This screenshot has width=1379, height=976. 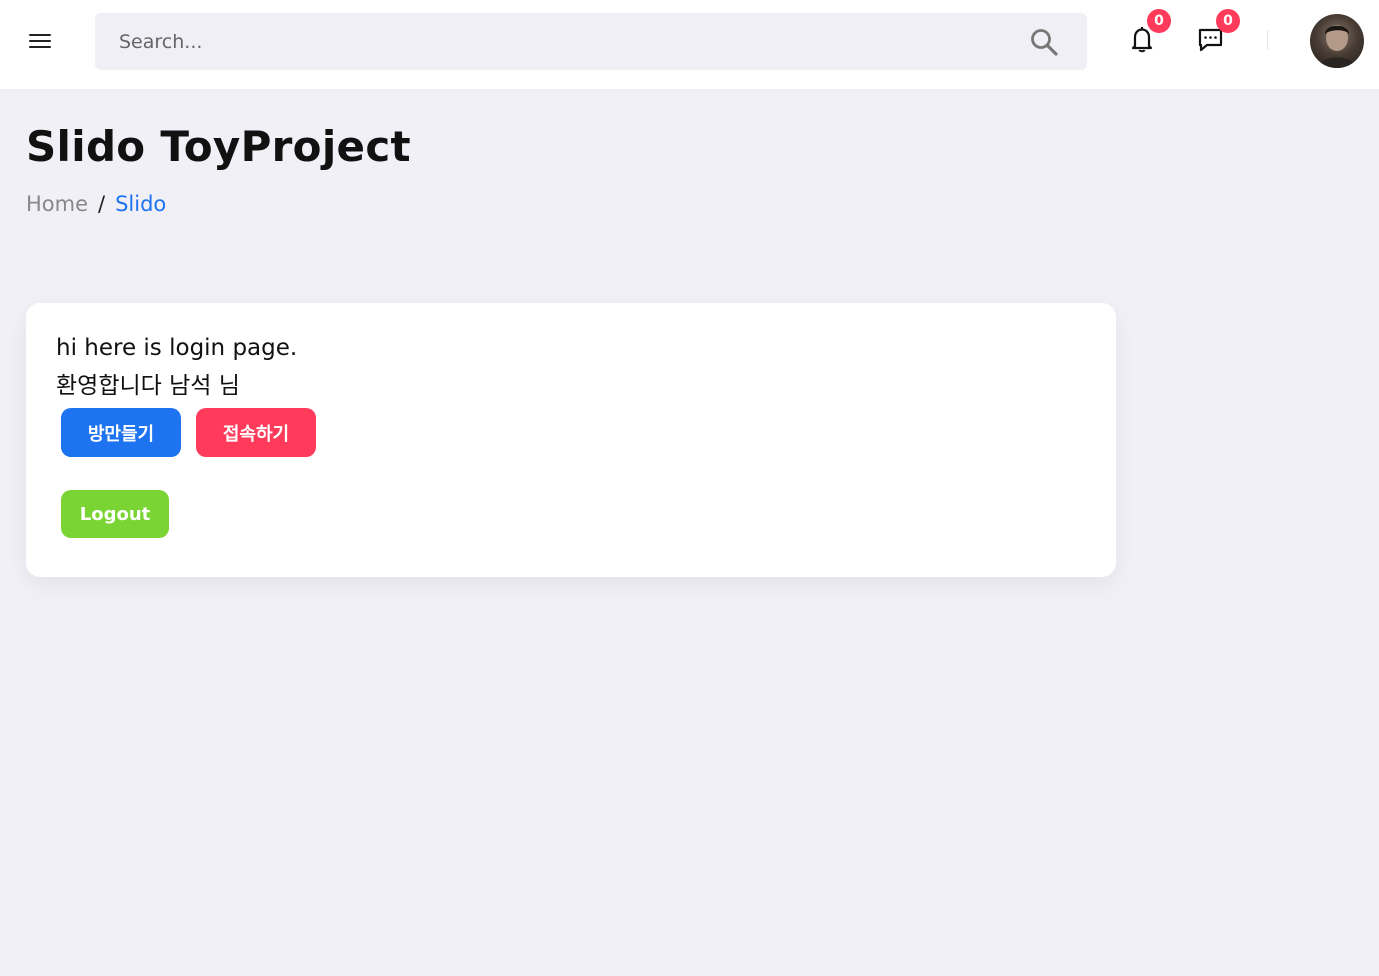 What do you see at coordinates (121, 432) in the screenshot?
I see `create-room-button: 방만들기` at bounding box center [121, 432].